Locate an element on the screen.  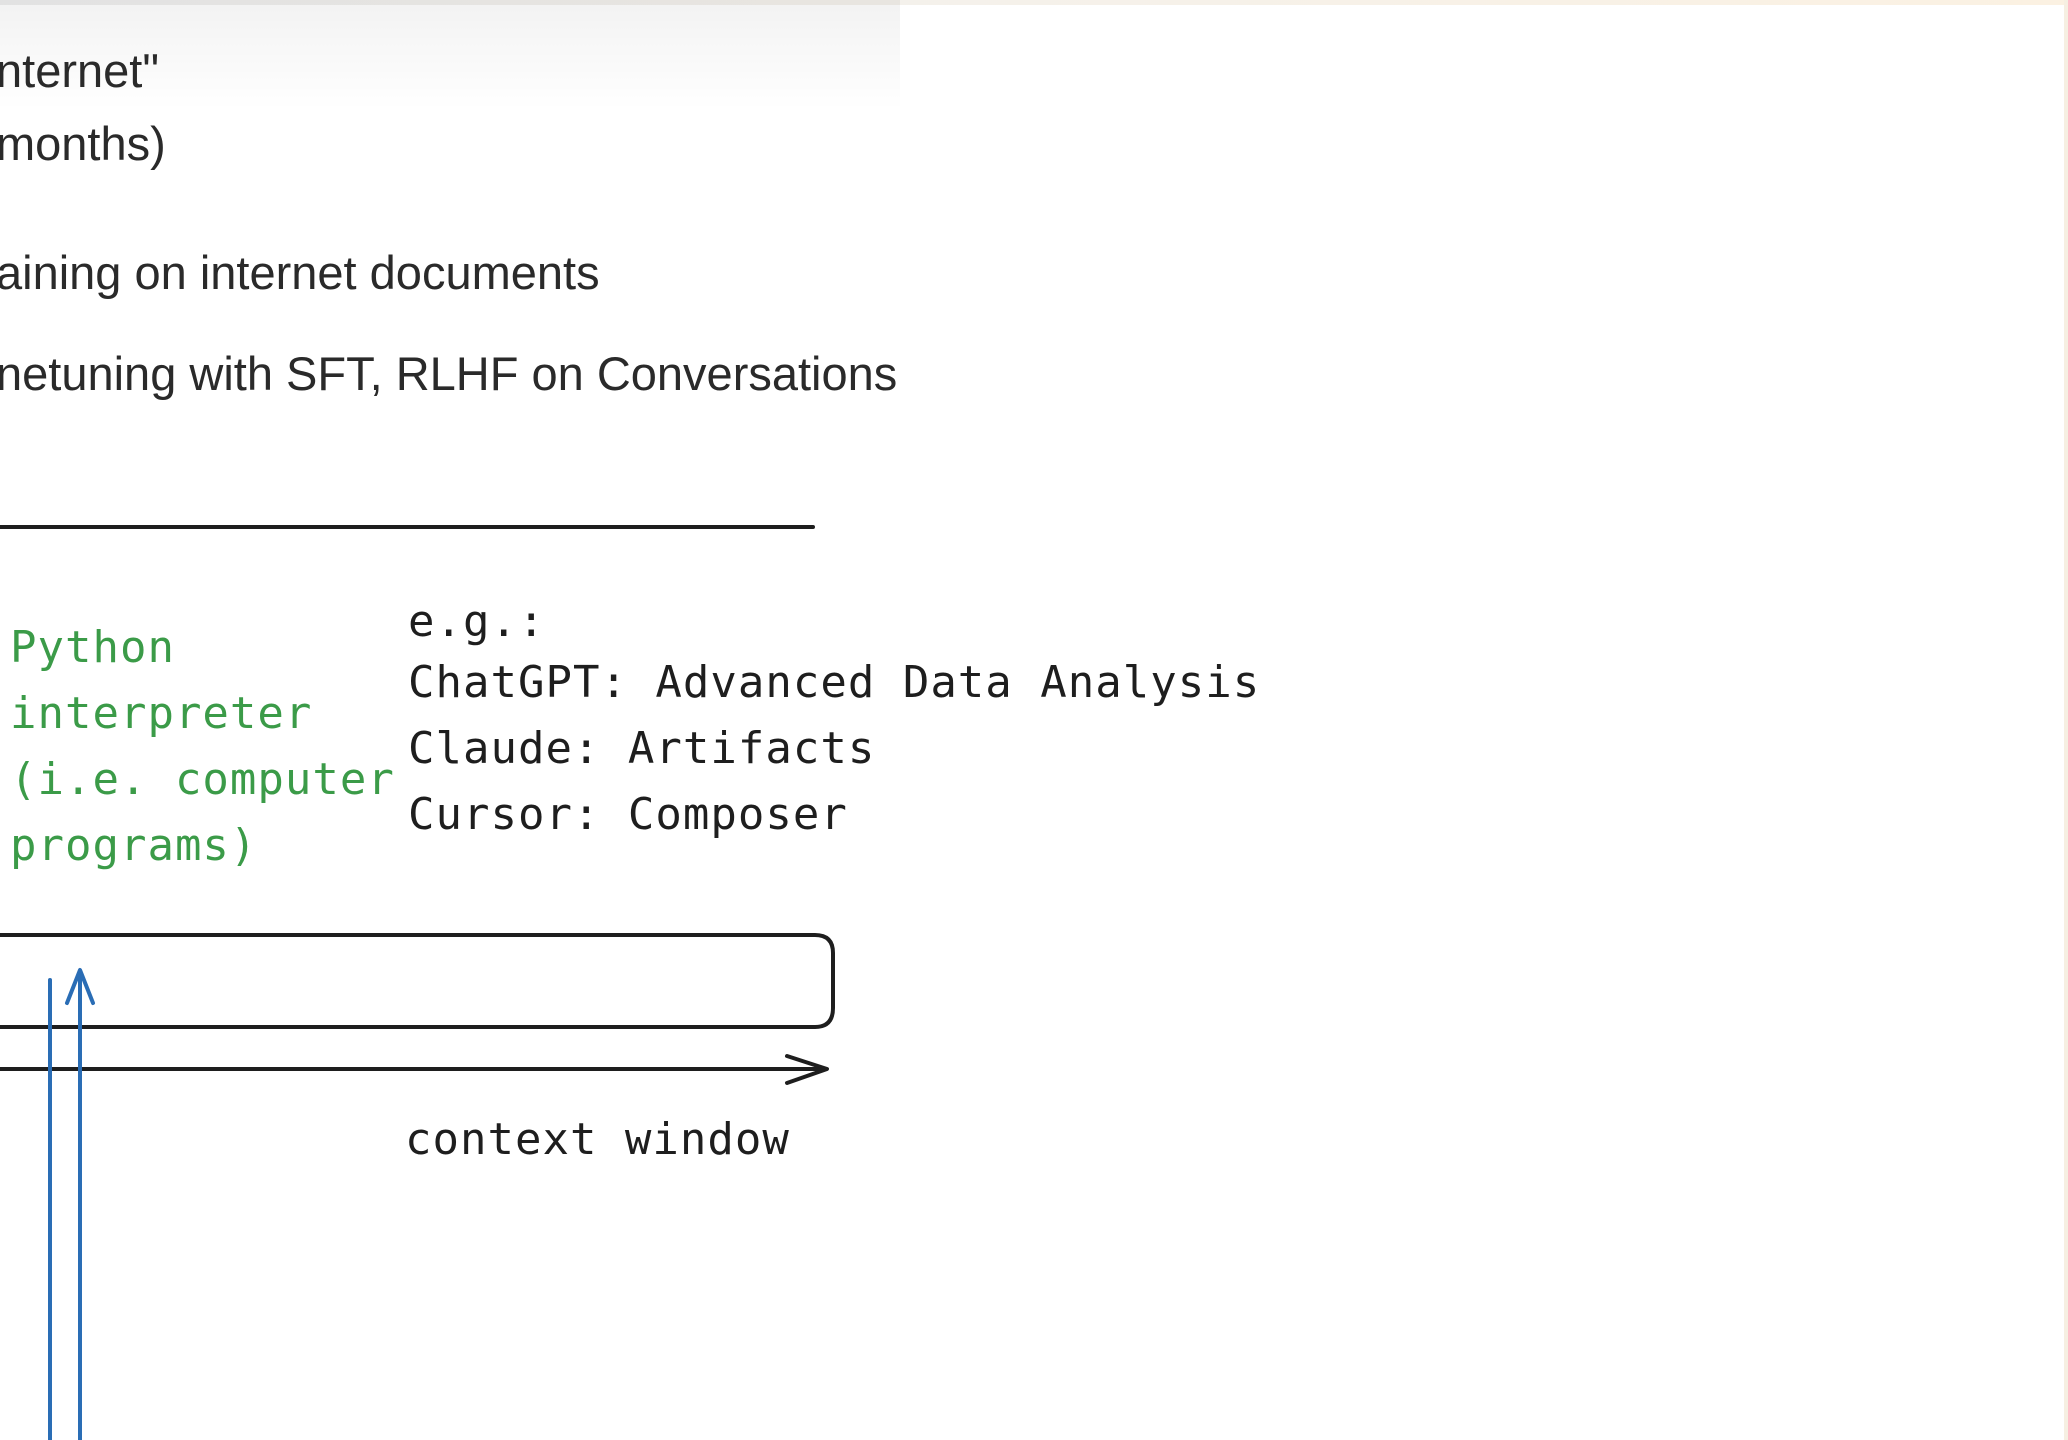
example-cursor: Cursor: Composer is located at coordinates (628, 814).